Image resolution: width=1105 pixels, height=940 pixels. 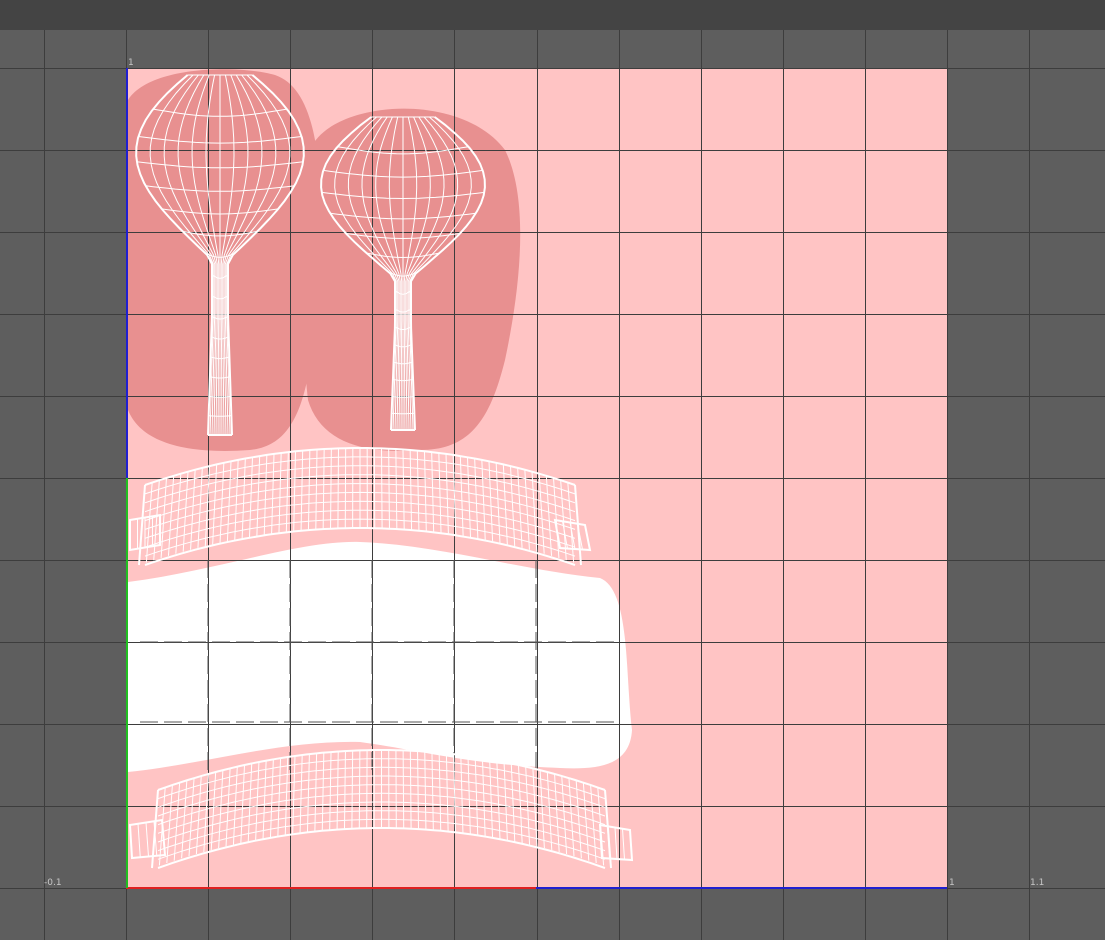 What do you see at coordinates (952, 883) in the screenshot?
I see `axis-label-u-one: 1` at bounding box center [952, 883].